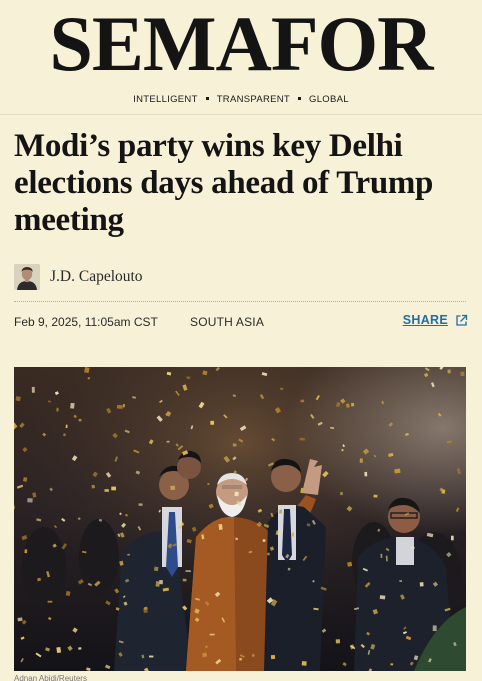 Image resolution: width=482 pixels, height=681 pixels. What do you see at coordinates (50, 677) in the screenshot?
I see `photo-credit: Adnan Abidi/Reuters` at bounding box center [50, 677].